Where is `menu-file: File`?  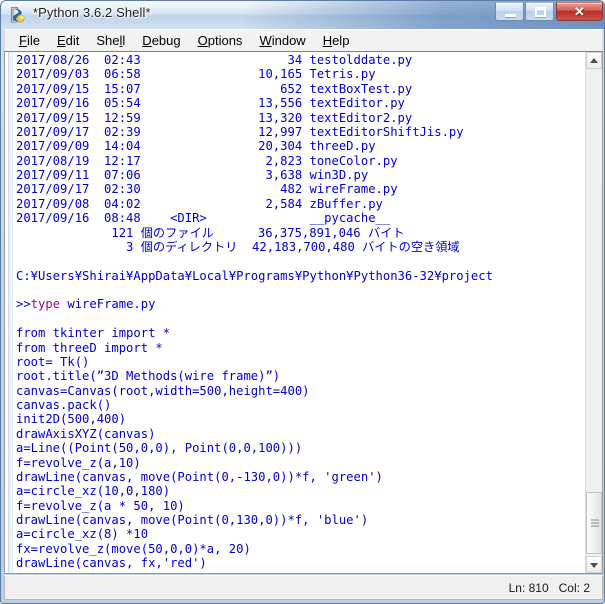 menu-file: File is located at coordinates (30, 40).